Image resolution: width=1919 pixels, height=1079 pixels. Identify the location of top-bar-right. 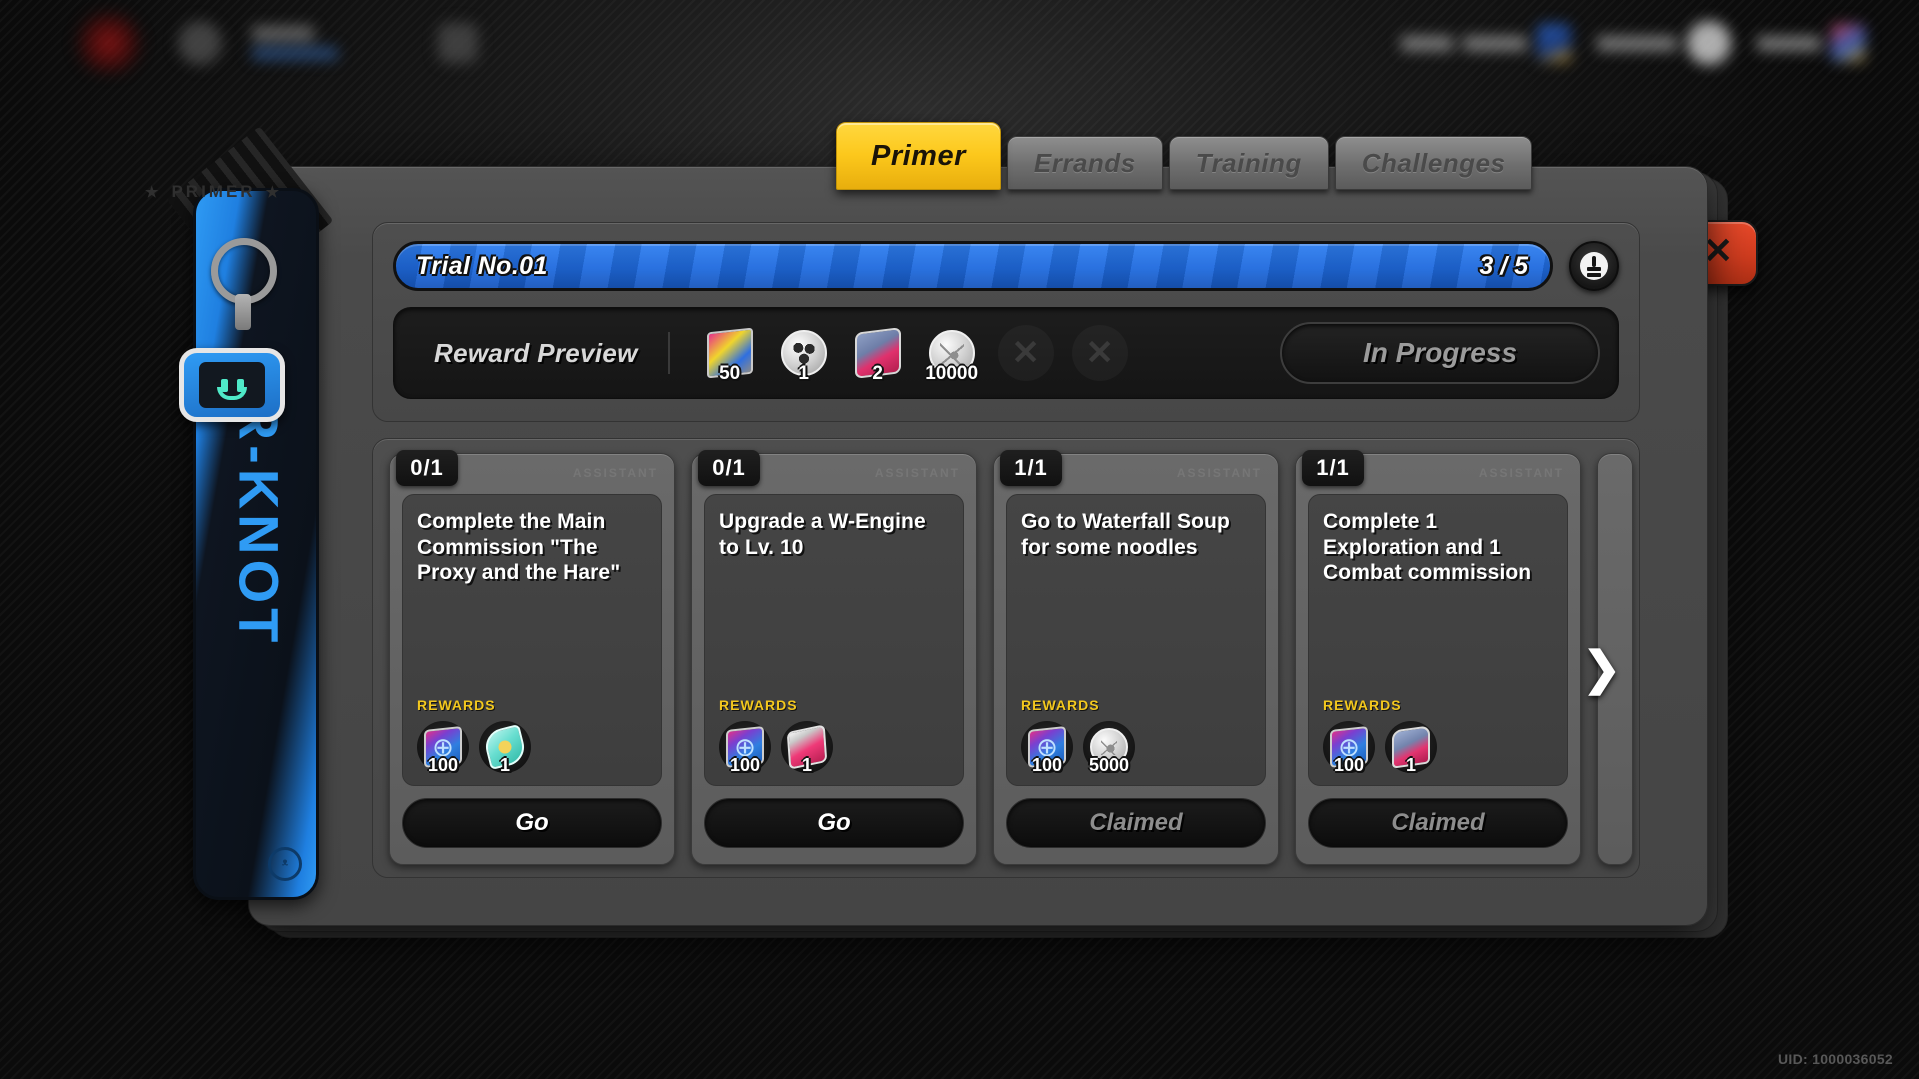
(1633, 43).